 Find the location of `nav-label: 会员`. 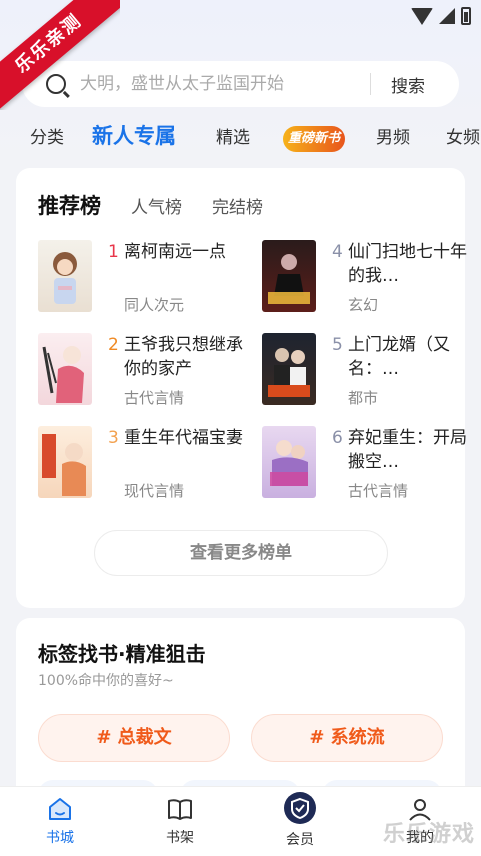

nav-label: 会员 is located at coordinates (300, 840).